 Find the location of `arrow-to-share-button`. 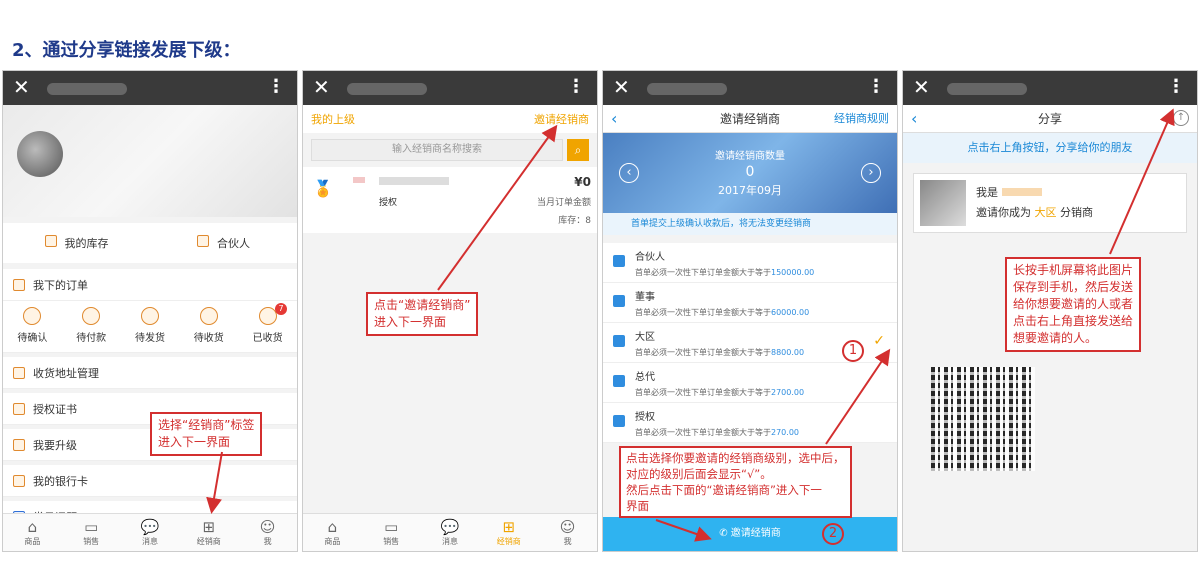

arrow-to-share-button is located at coordinates (1142, 181).